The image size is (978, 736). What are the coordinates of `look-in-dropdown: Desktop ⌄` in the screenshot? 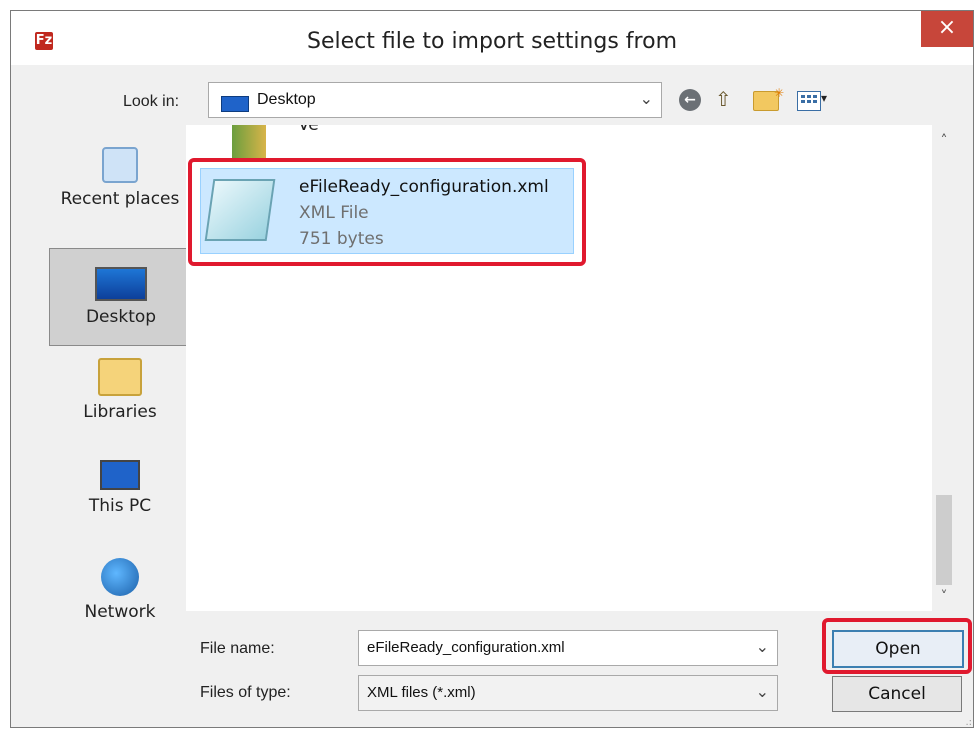 It's located at (435, 100).